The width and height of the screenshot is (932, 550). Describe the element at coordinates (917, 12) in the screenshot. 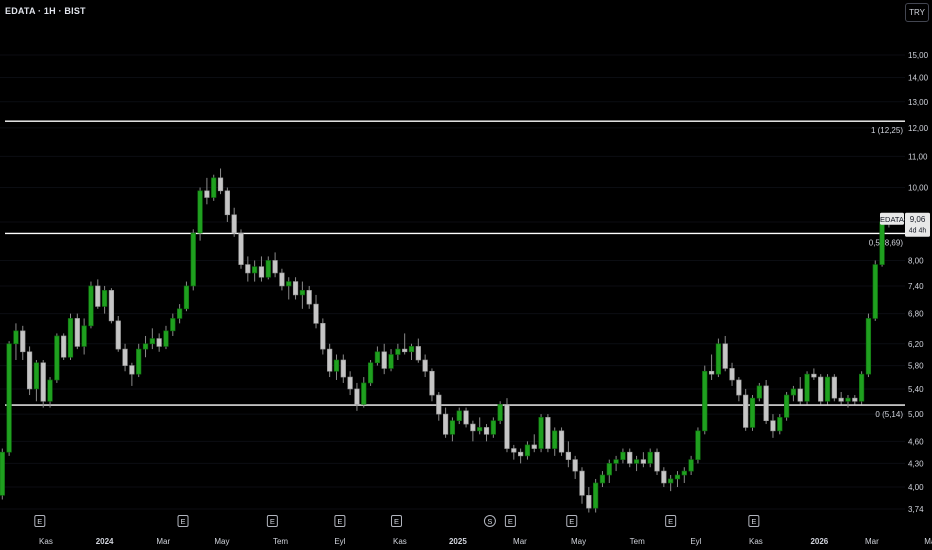

I see `currency-button: TRY` at that location.